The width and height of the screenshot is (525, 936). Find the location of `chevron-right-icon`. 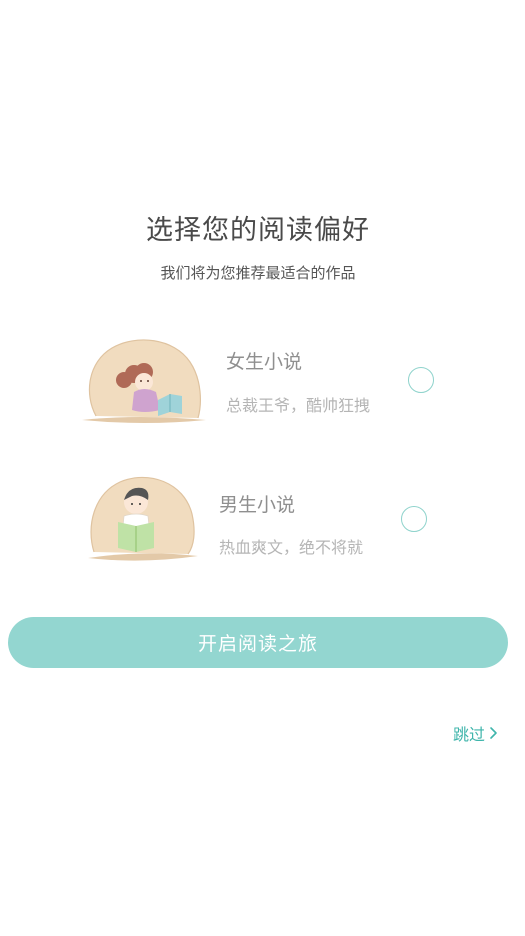

chevron-right-icon is located at coordinates (493, 733).